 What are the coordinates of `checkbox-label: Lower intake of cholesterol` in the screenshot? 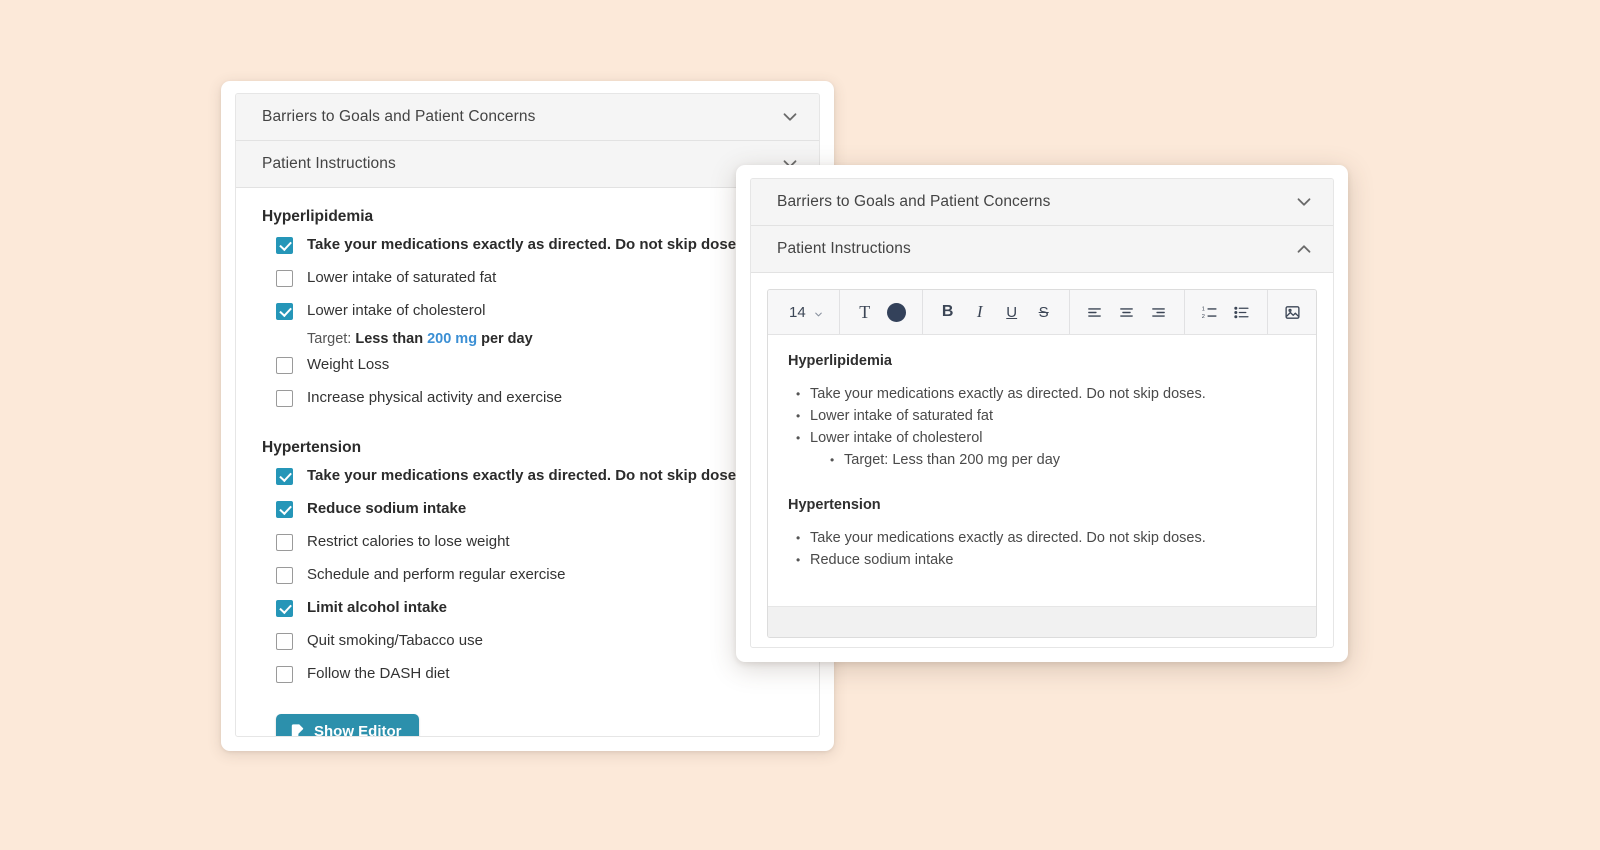 It's located at (396, 310).